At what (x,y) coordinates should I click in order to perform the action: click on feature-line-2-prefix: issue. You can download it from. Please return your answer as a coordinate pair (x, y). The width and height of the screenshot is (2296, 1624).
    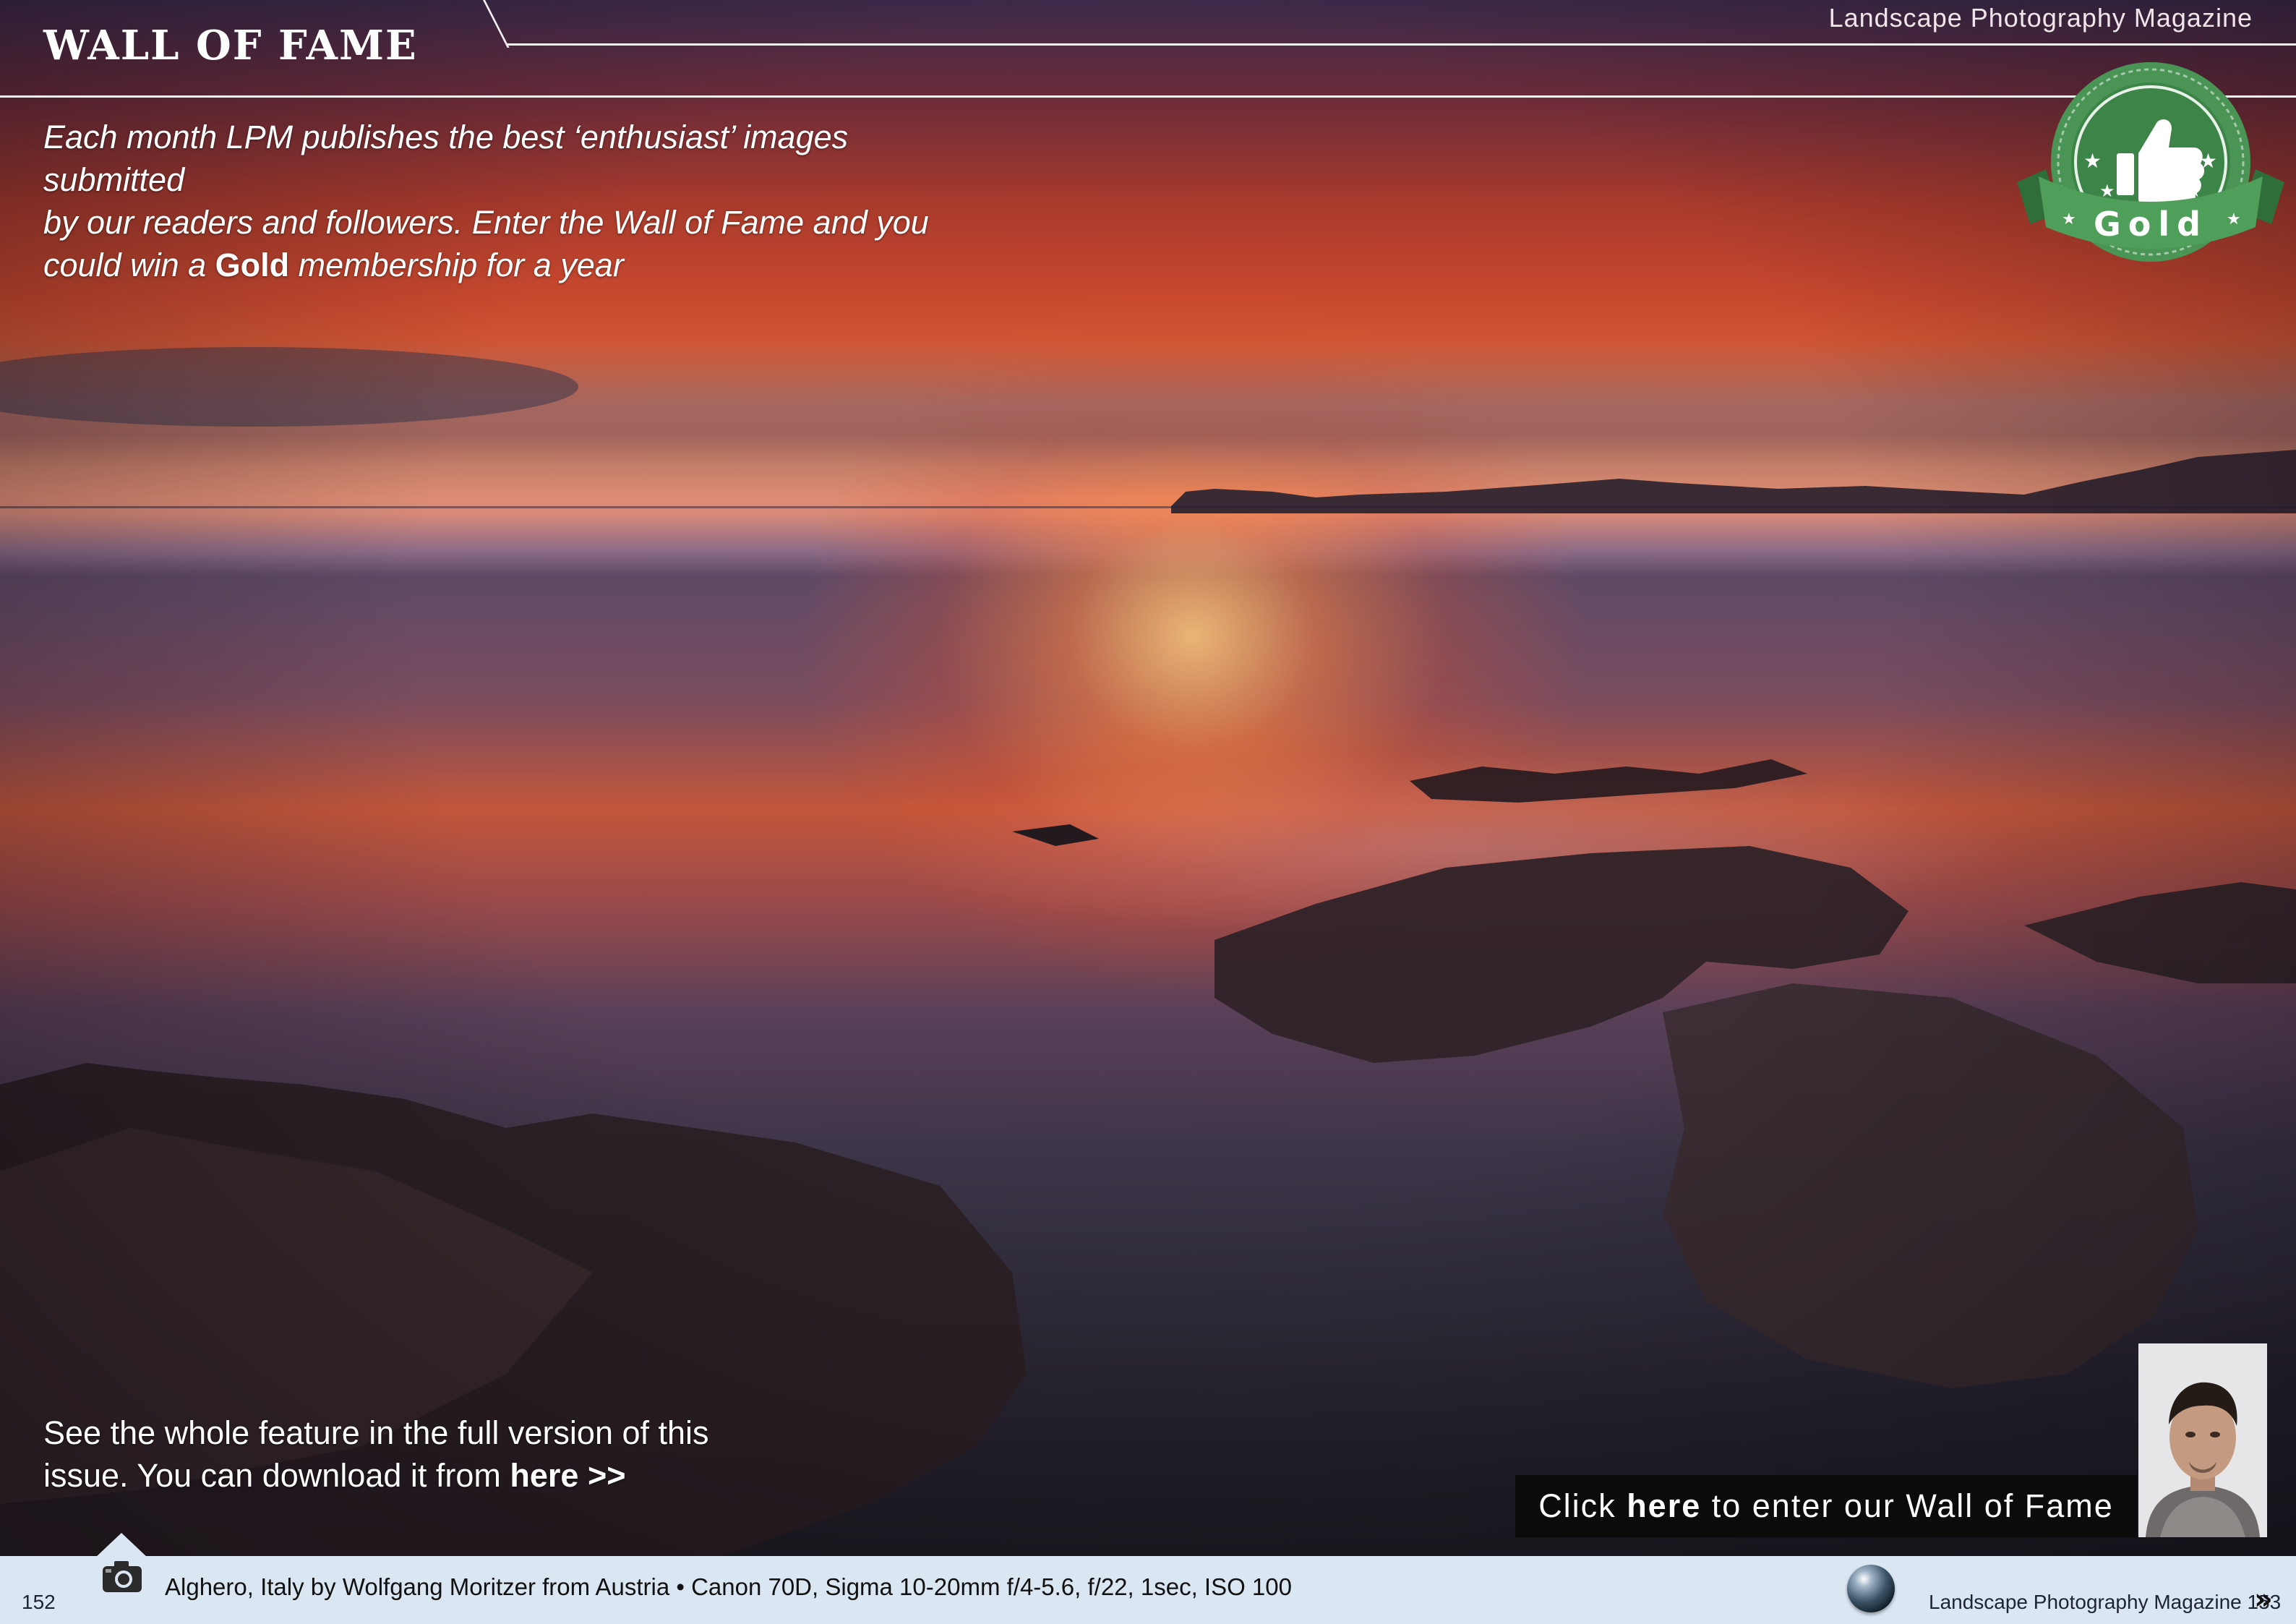
    Looking at the image, I should click on (276, 1475).